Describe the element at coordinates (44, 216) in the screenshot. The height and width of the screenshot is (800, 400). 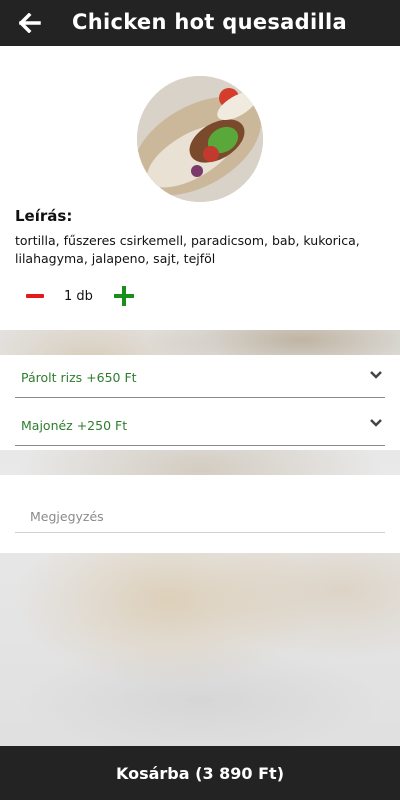
I see `description-label: Leírás:` at that location.